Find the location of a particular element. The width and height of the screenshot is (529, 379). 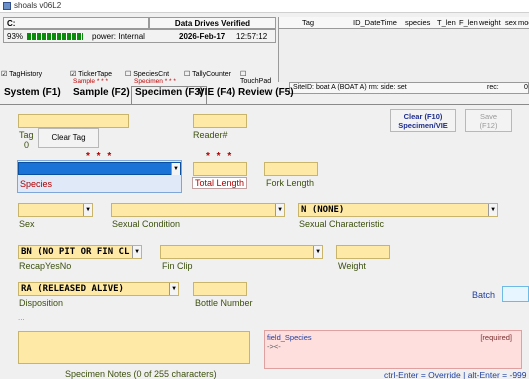

sexual-characteristic-dropdown: N (NONE) ▼ is located at coordinates (398, 210).